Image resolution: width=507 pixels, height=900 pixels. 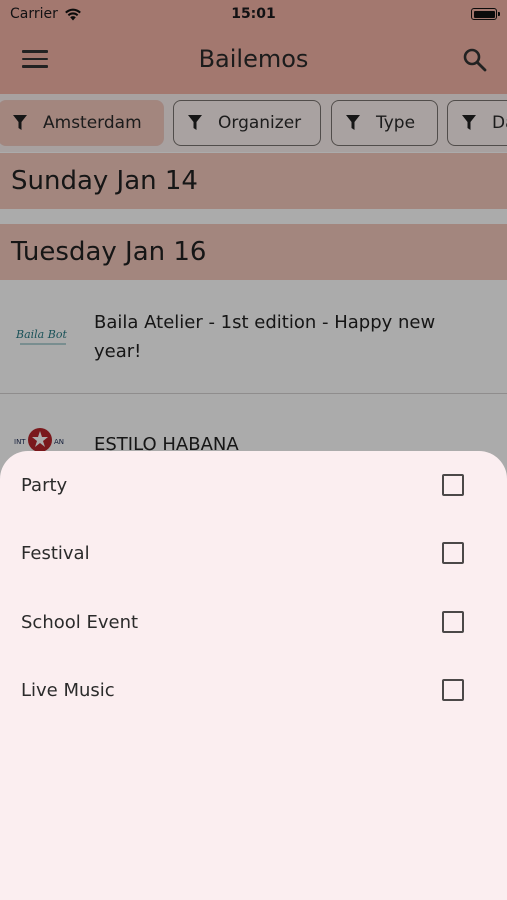 I want to click on type-option-festival: Festival, so click(x=253, y=553).